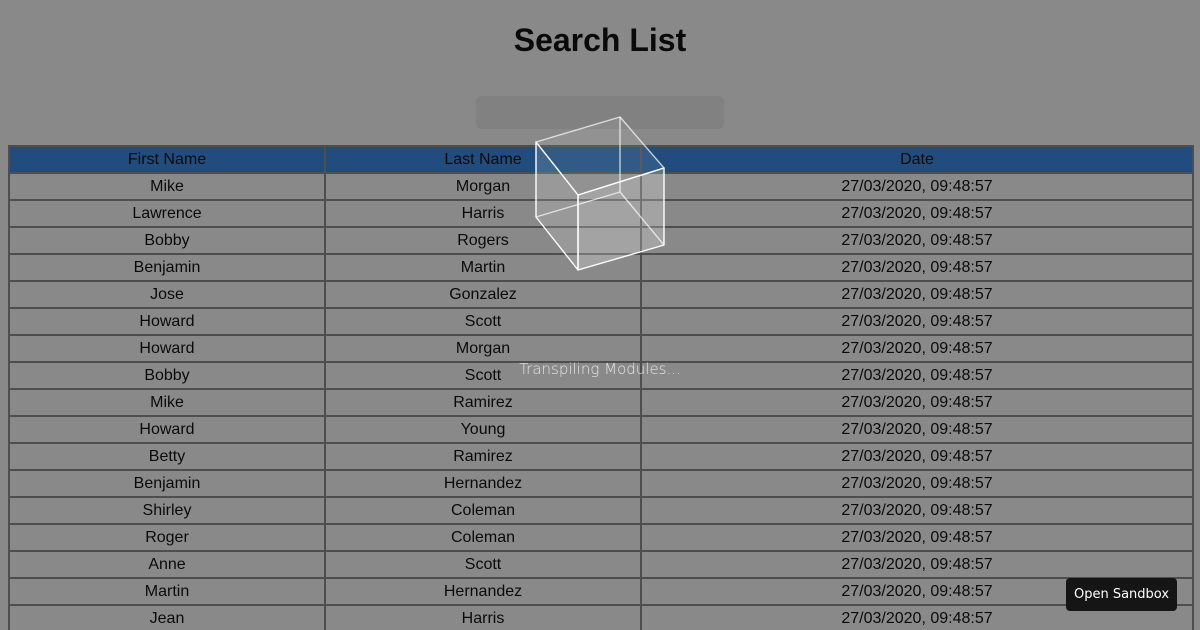  What do you see at coordinates (600, 193) in the screenshot?
I see `cube-icon` at bounding box center [600, 193].